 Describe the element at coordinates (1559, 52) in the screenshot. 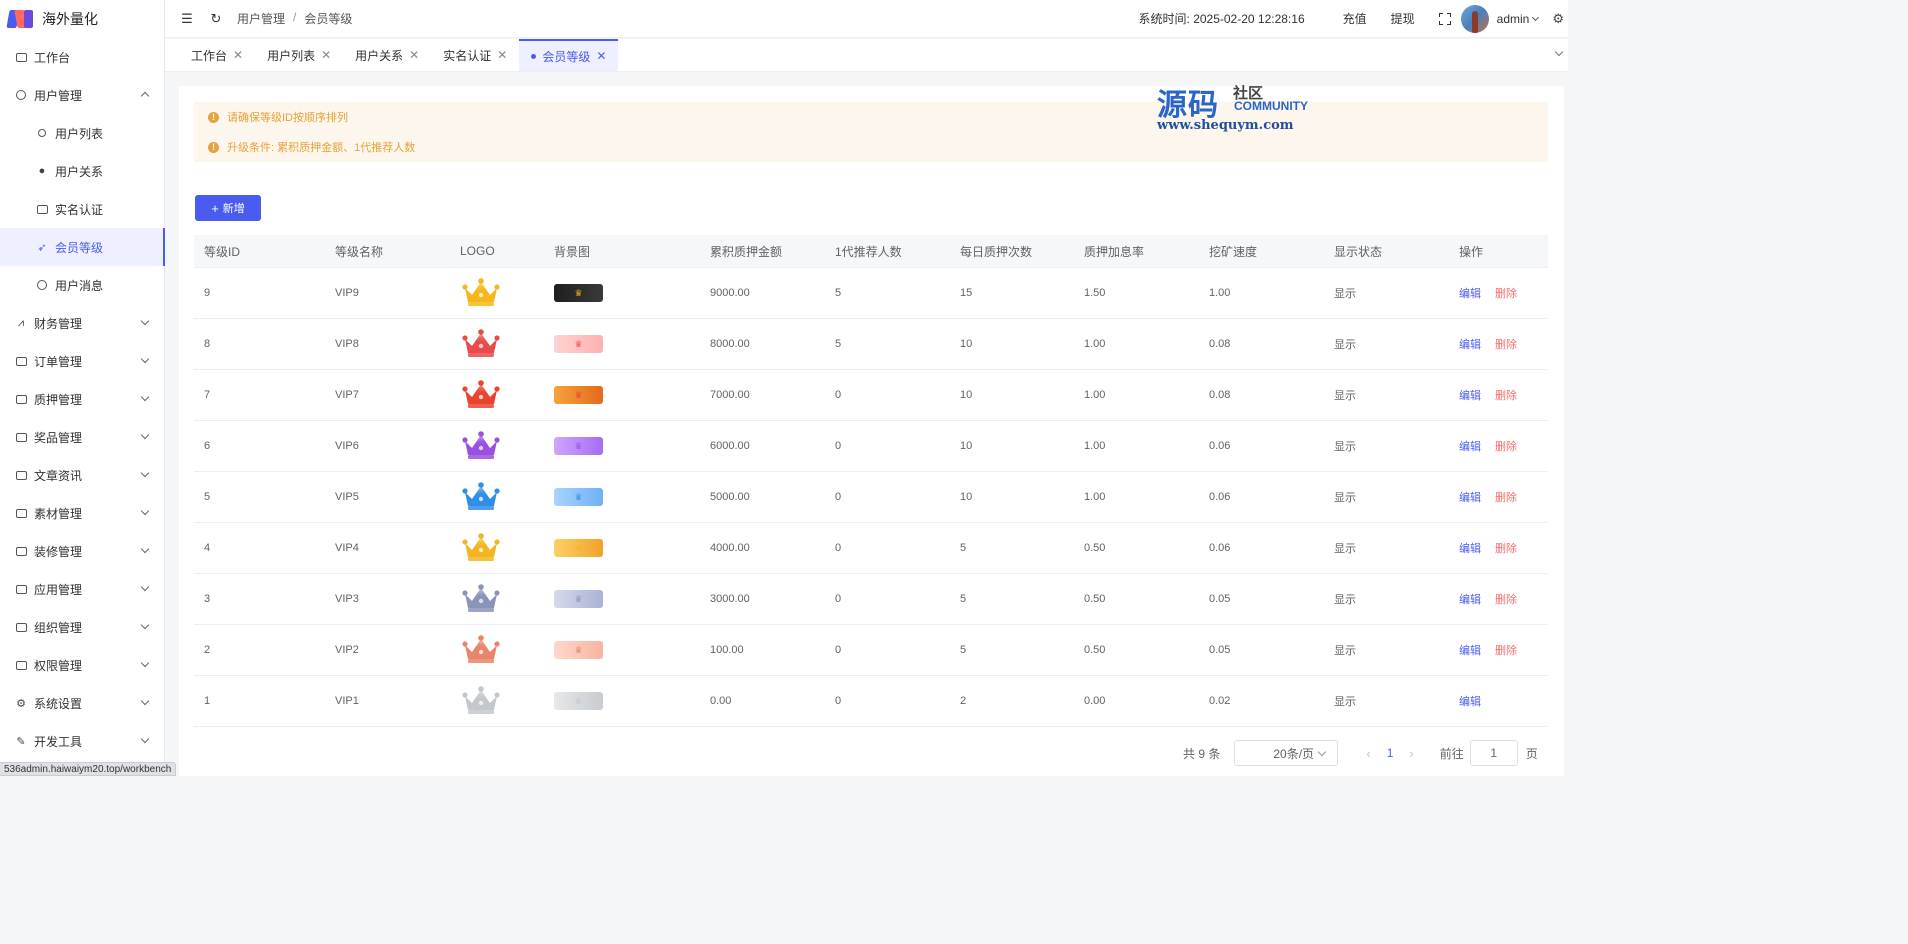

I see `tabs-more-chevron-icon` at that location.